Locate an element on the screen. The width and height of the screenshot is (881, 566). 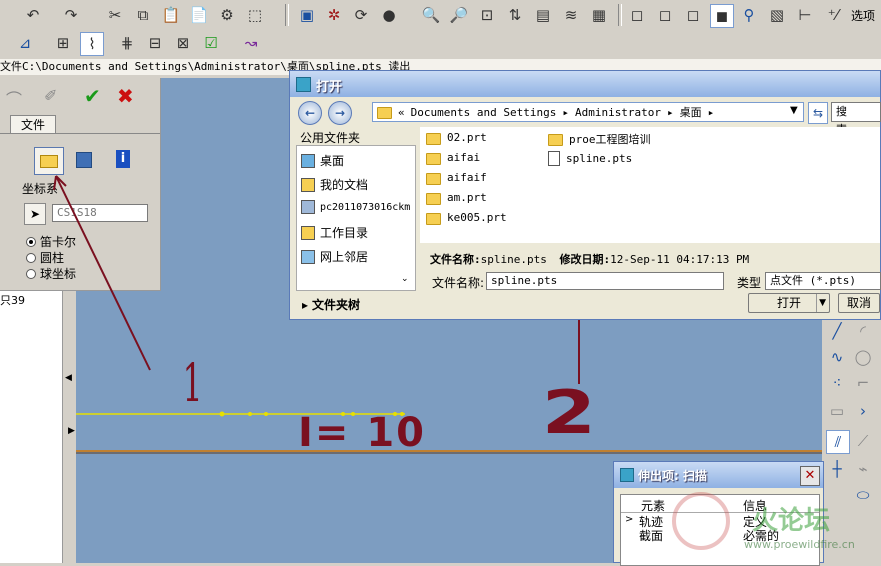
folder-tree-toggle: ▸ 文件夹树 is located at coordinates (331, 304).